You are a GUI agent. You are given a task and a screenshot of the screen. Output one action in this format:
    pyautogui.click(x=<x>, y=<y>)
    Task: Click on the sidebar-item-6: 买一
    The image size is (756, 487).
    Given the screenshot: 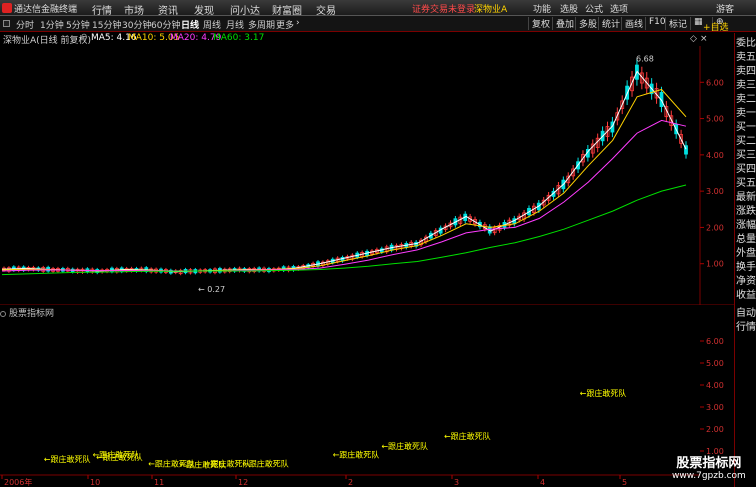 What is the action you would take?
    pyautogui.click(x=745, y=127)
    